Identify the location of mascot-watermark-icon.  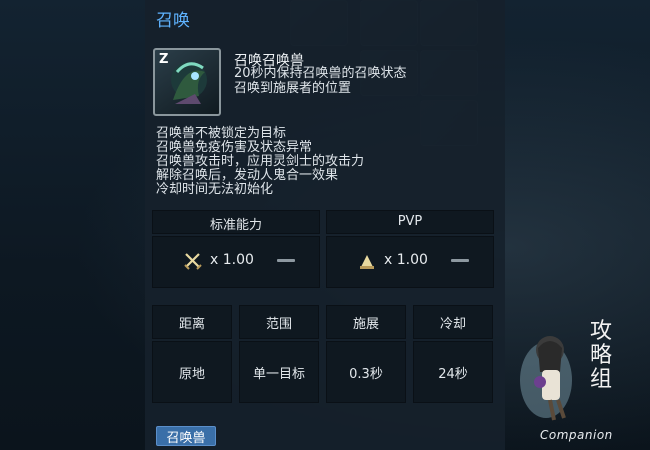
(546, 378).